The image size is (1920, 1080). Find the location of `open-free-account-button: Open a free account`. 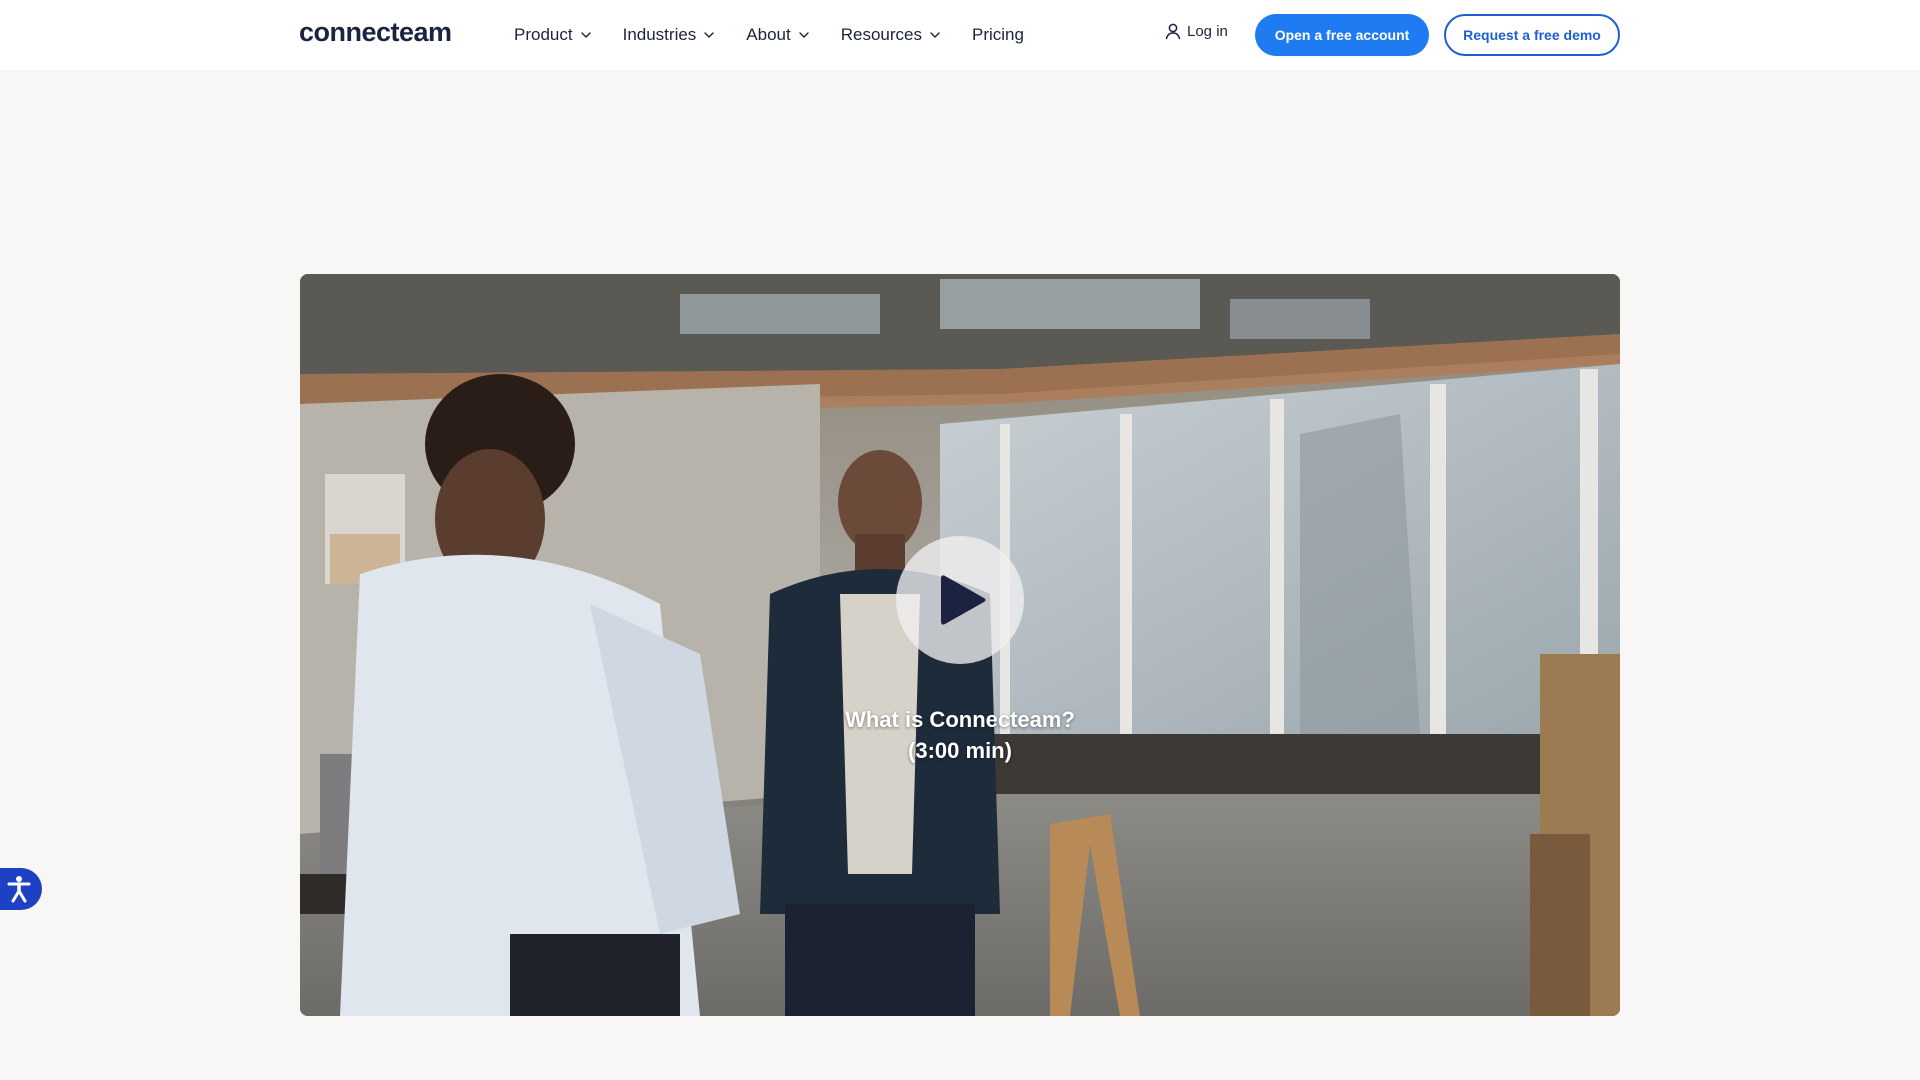

open-free-account-button: Open a free account is located at coordinates (1342, 35).